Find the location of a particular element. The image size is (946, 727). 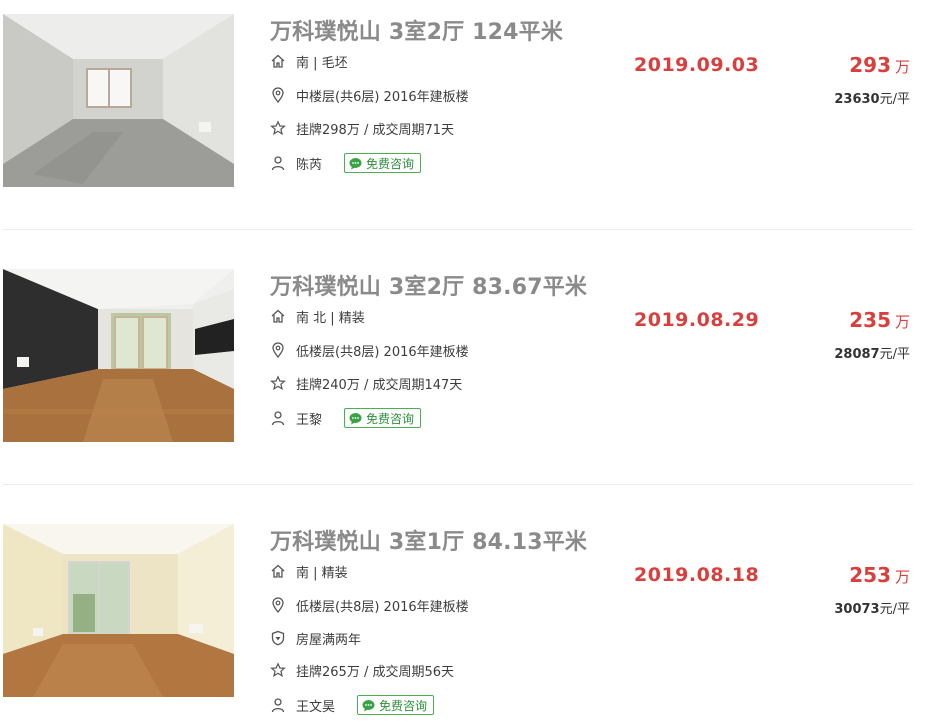

floor-row: 中楼层(共6层) 2016年建板楼 is located at coordinates (369, 95).